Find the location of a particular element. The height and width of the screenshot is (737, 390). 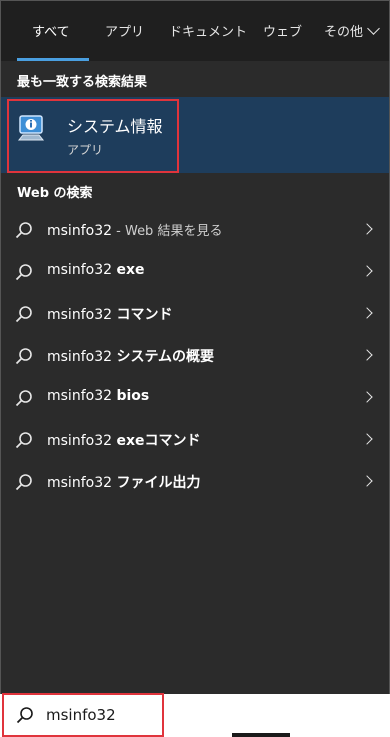

web-result-item: msinfo32 - Web 結果を見る is located at coordinates (195, 230).